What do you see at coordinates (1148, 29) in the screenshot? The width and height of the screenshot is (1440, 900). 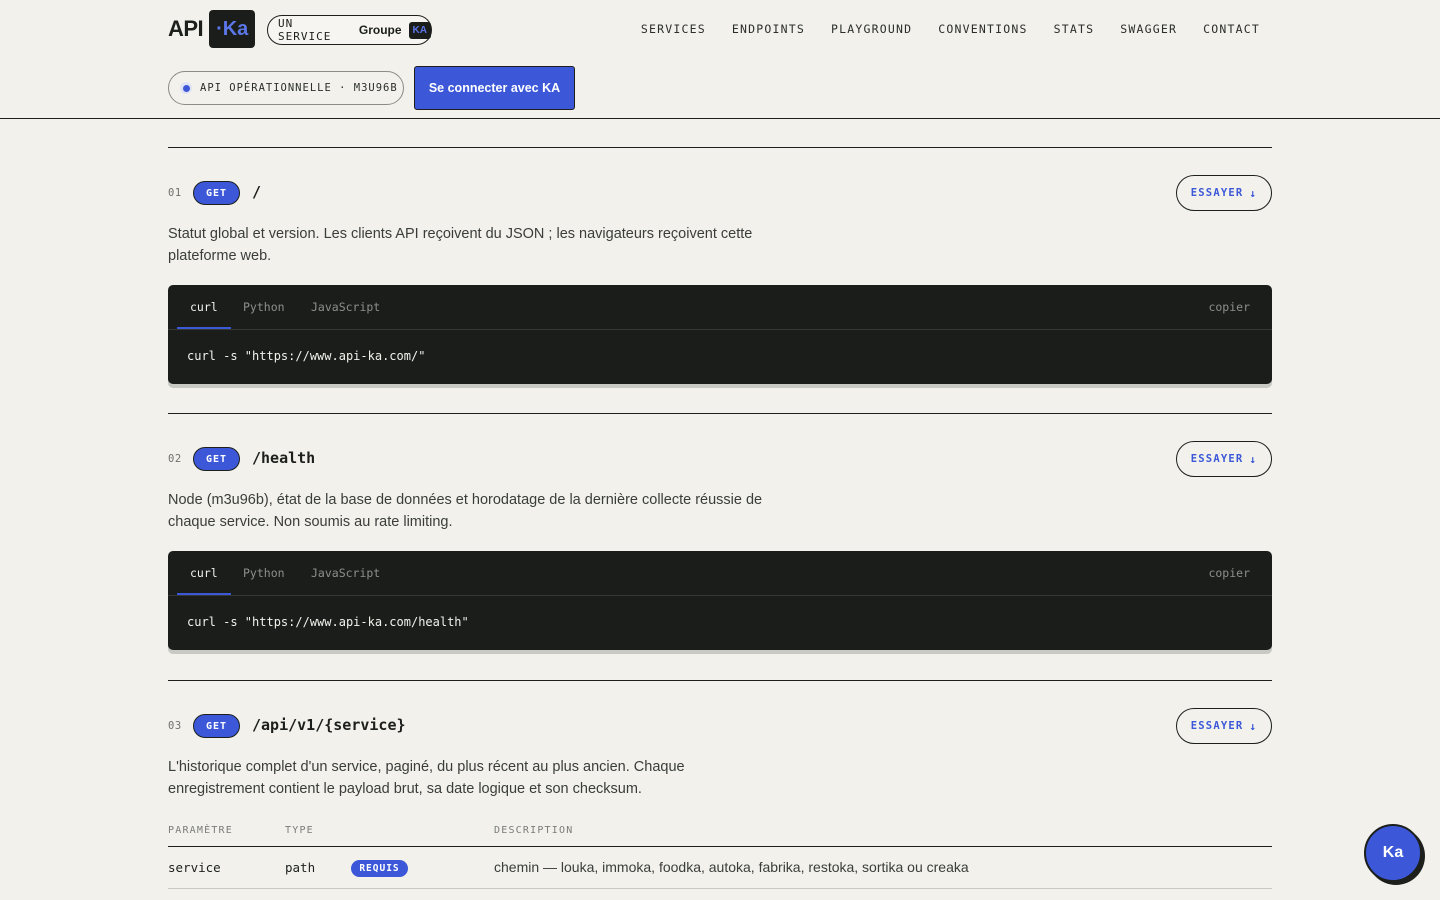 I see `nav-swagger: SWAGGER` at bounding box center [1148, 29].